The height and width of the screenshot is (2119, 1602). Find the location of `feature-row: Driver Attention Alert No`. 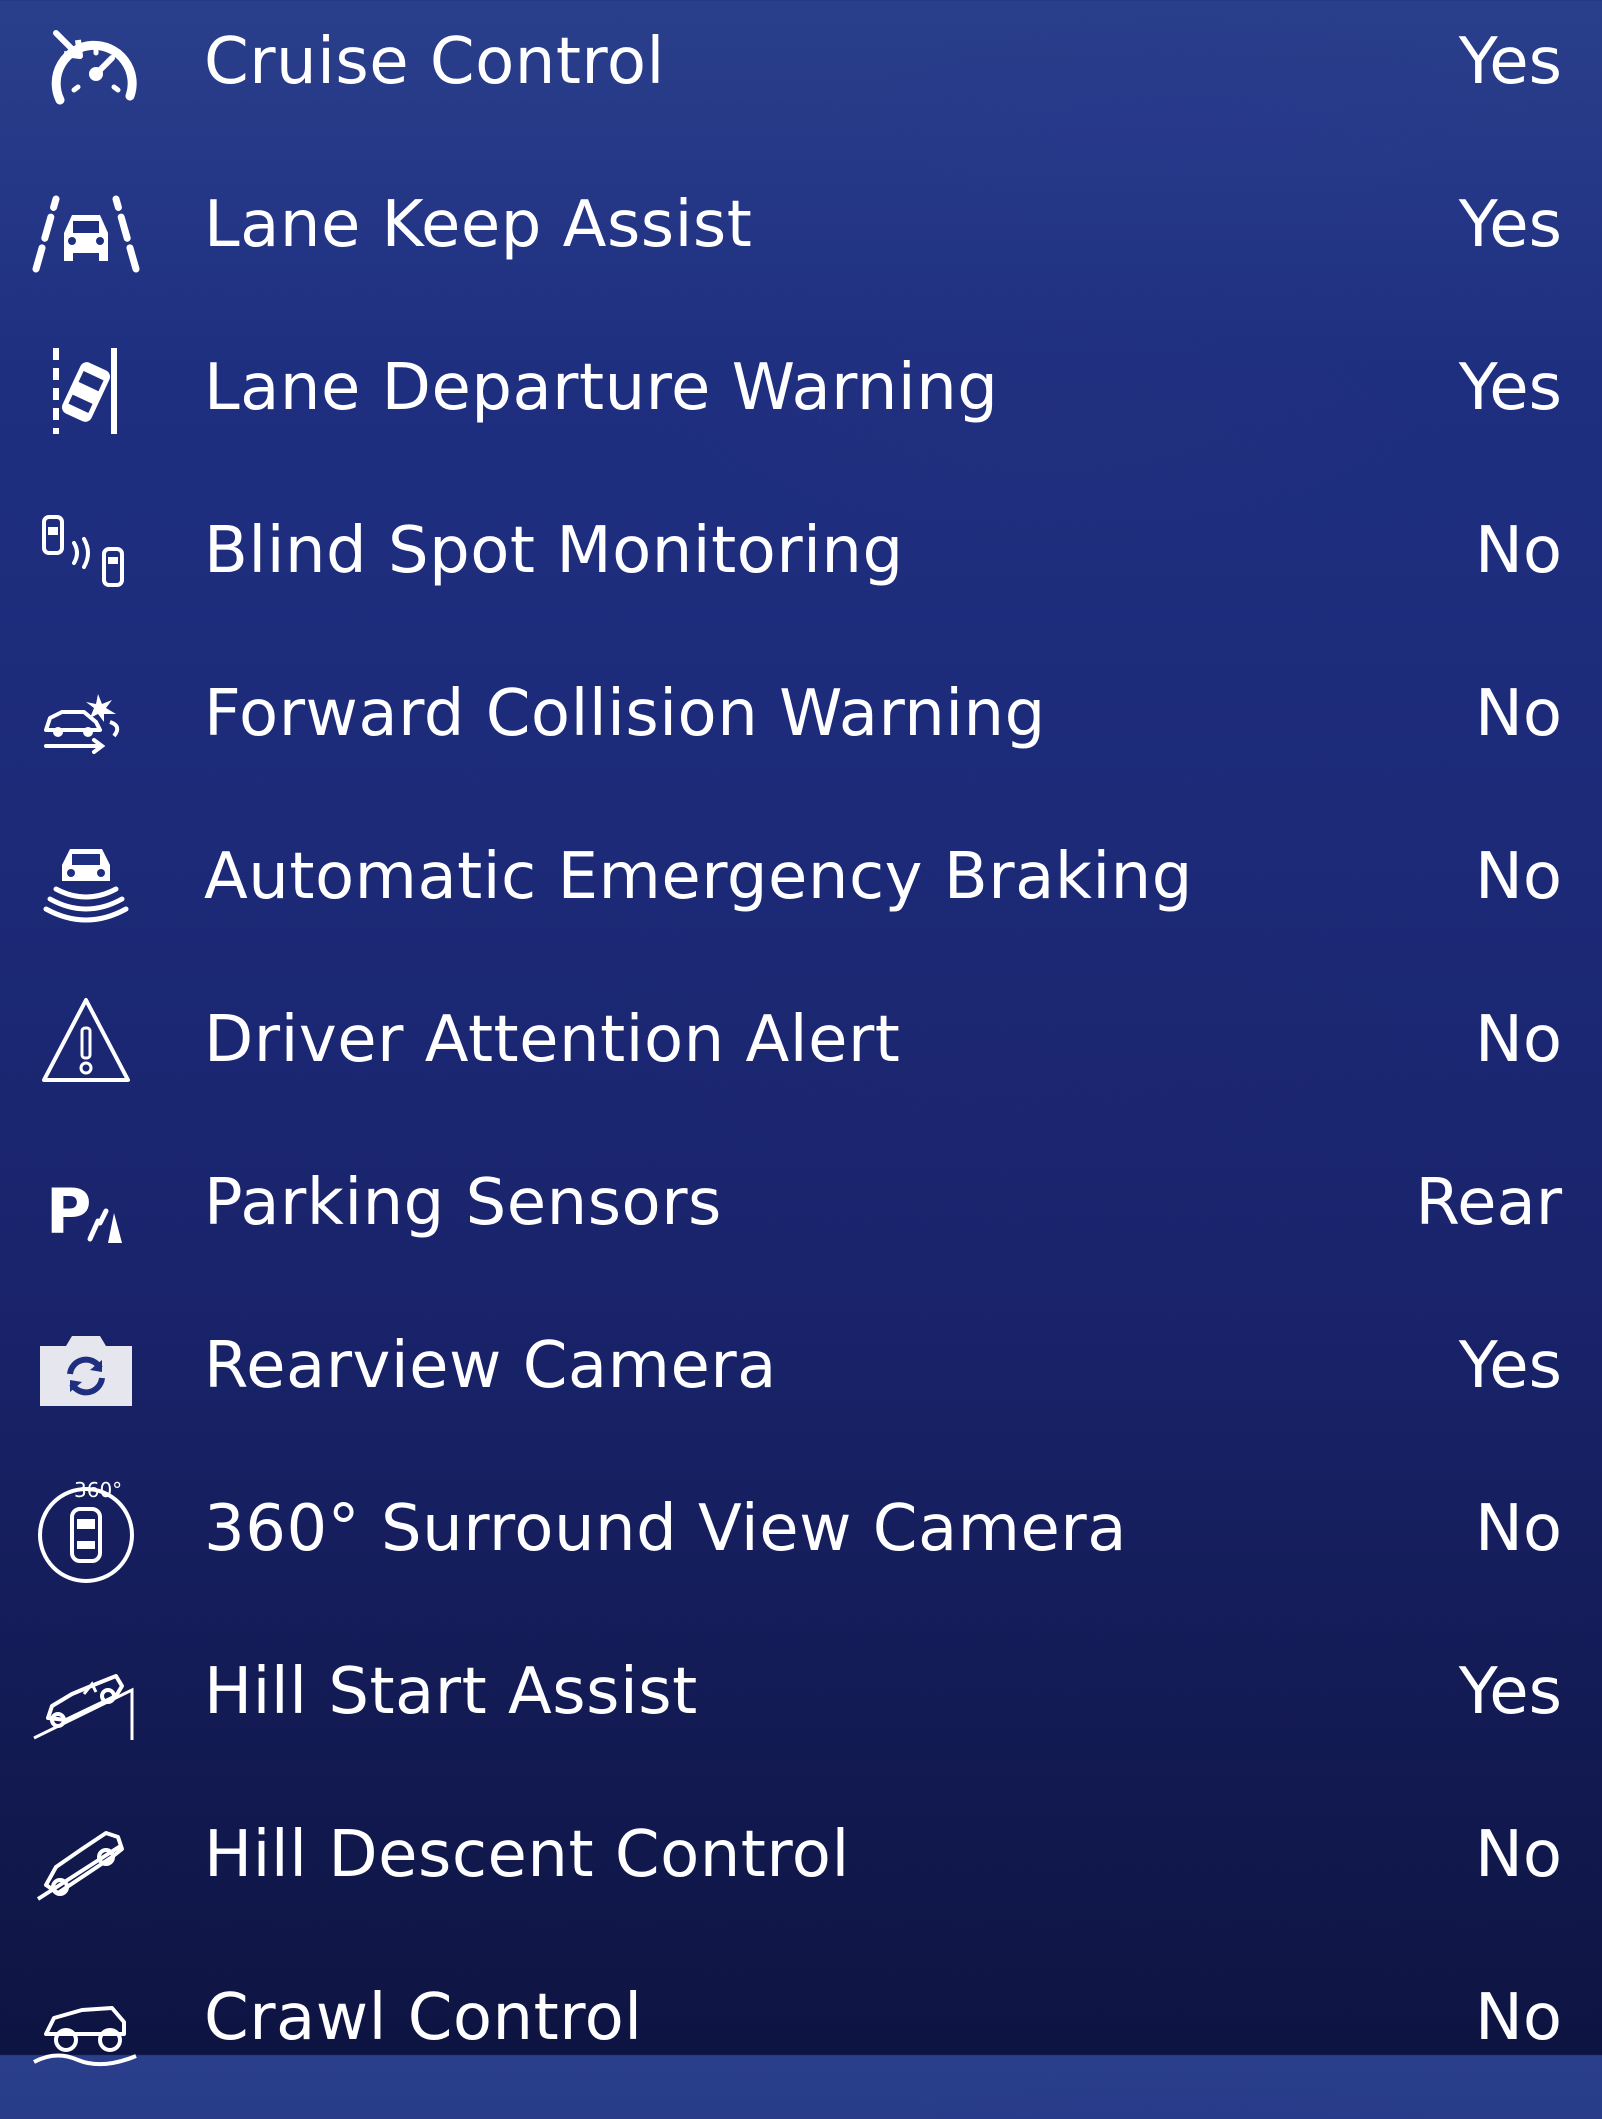

feature-row: Driver Attention Alert No is located at coordinates (801, 1059).